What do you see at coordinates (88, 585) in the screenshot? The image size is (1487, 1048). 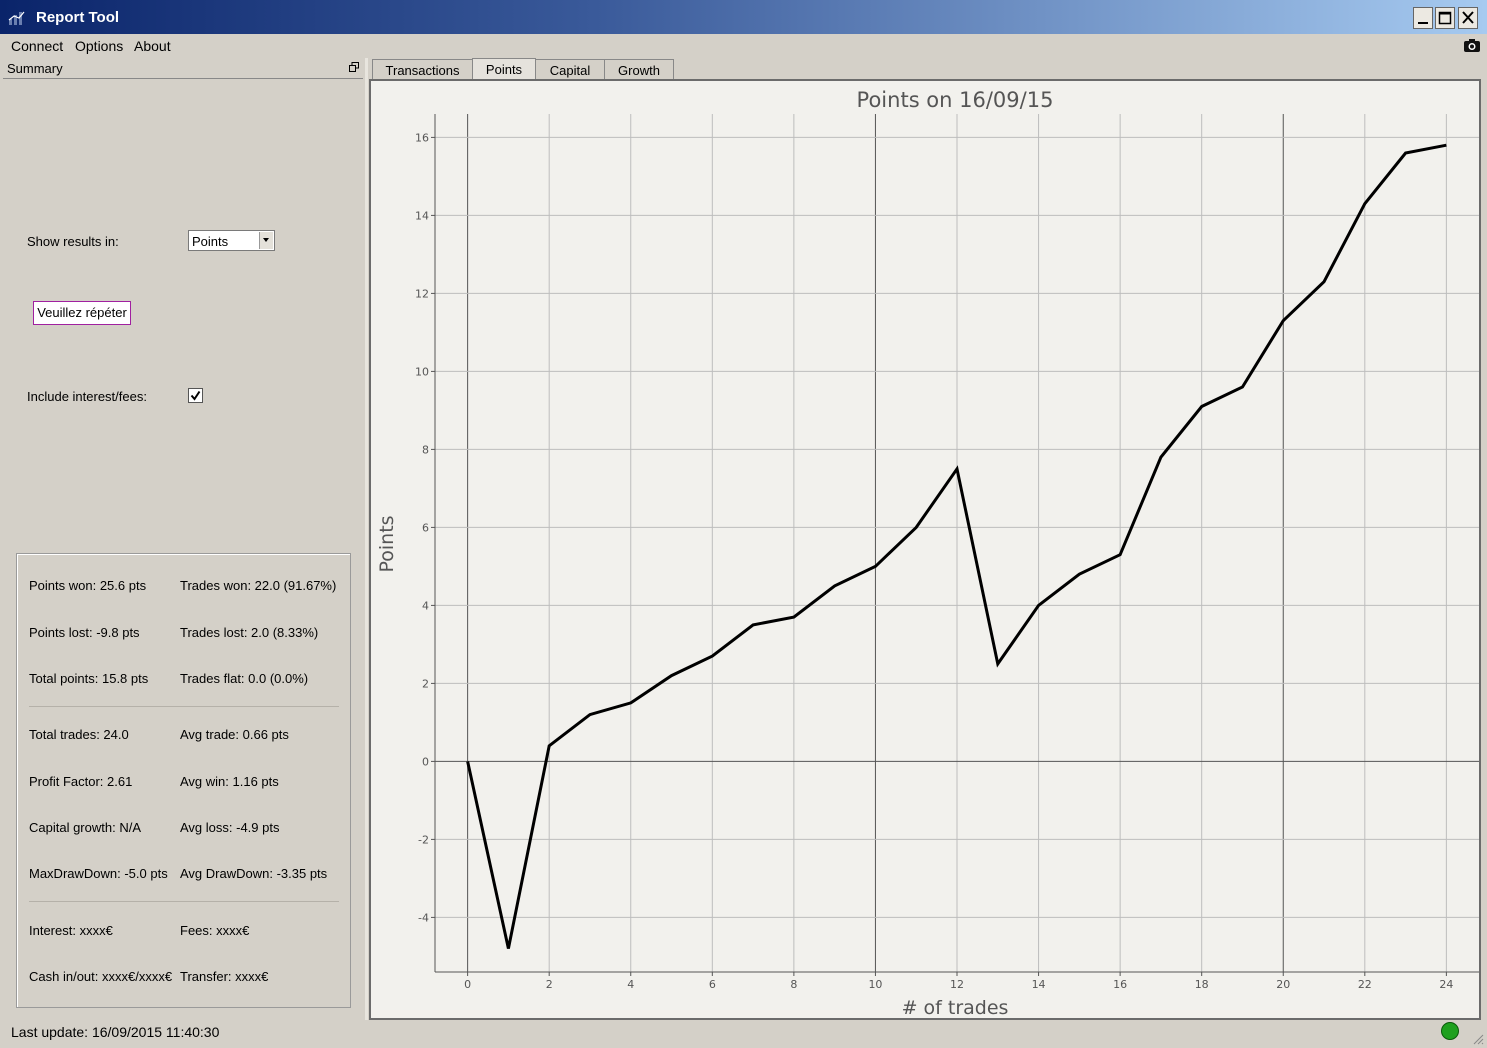 I see `stat-label: Points won: 25.6 pts` at bounding box center [88, 585].